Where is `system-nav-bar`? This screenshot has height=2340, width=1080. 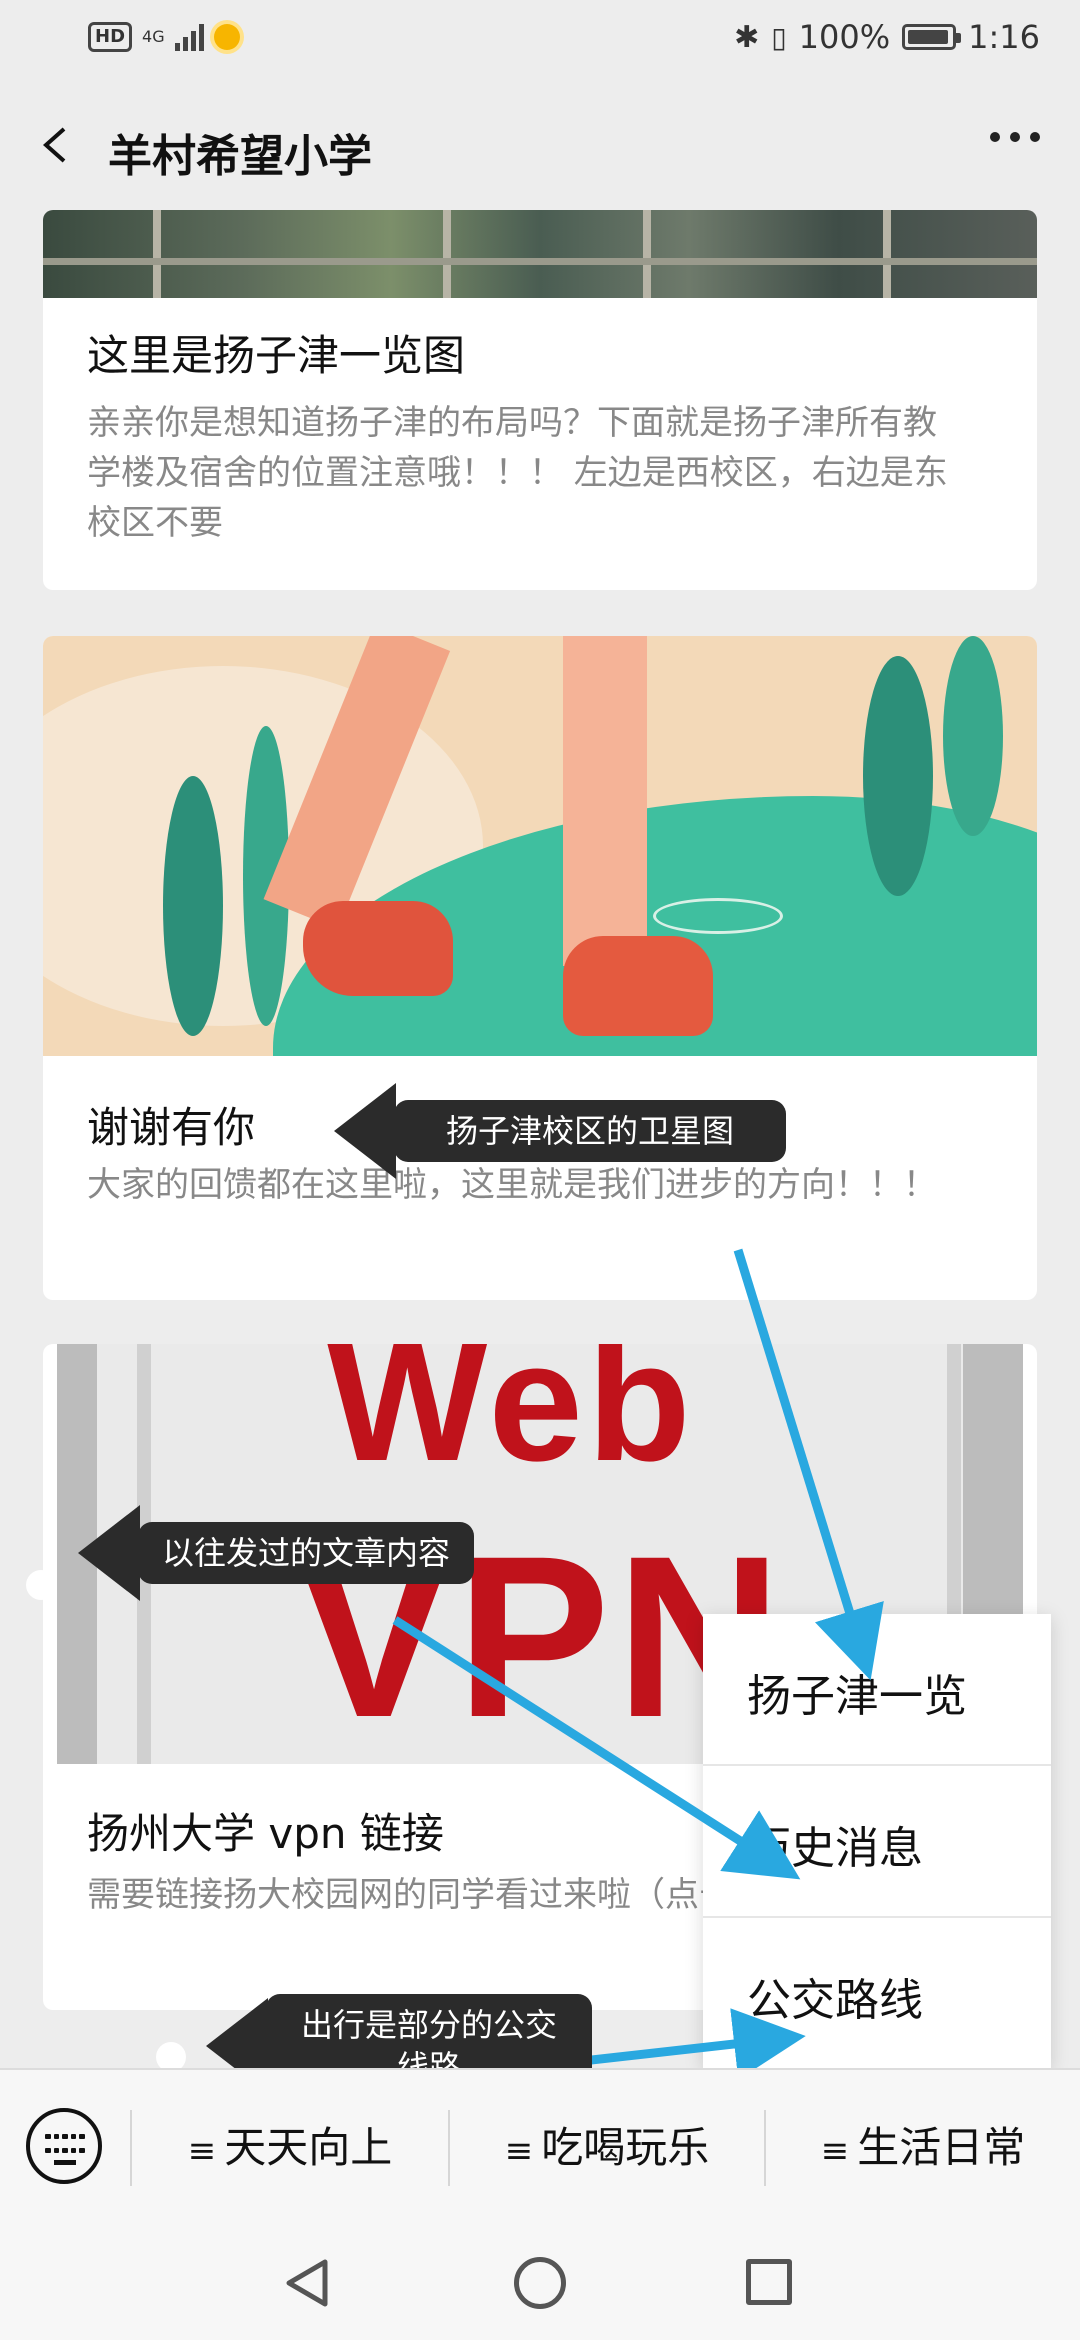 system-nav-bar is located at coordinates (540, 2282).